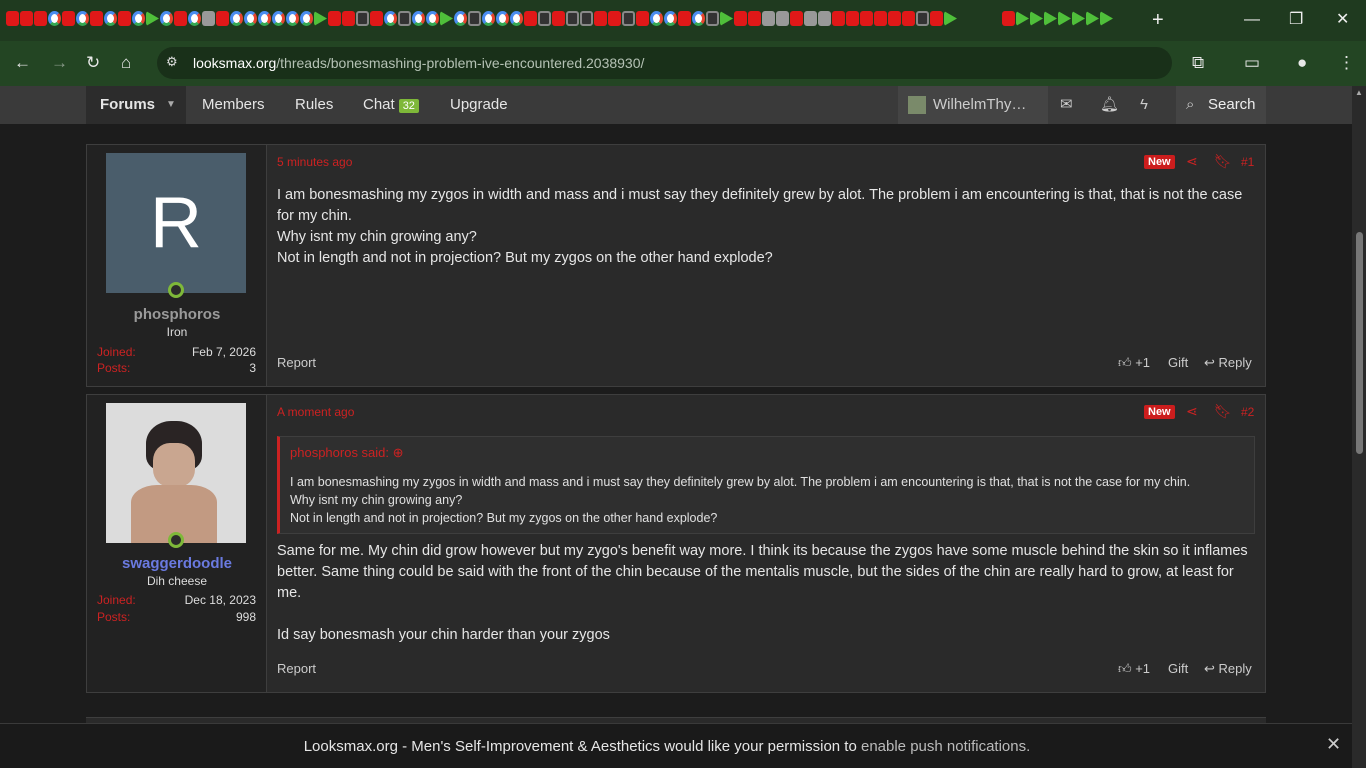  Describe the element at coordinates (22, 63) in the screenshot. I see `back-icon: ←` at that location.